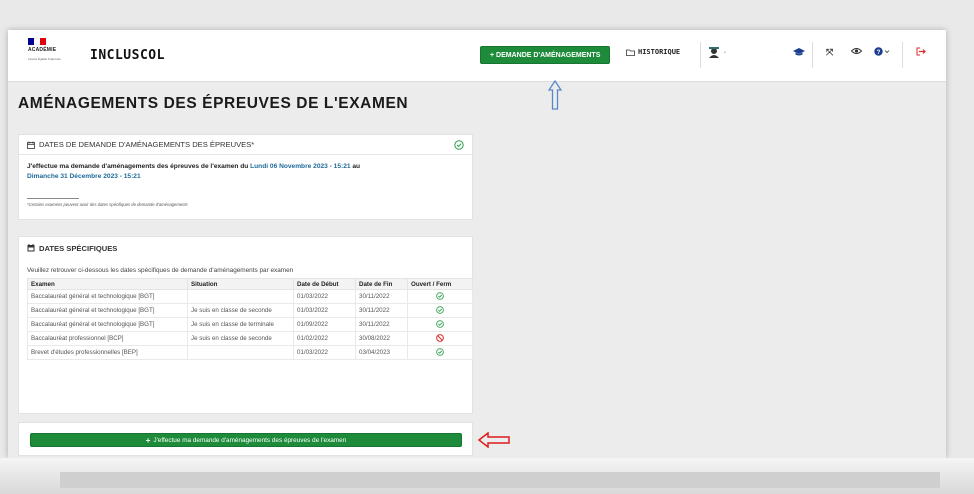  I want to click on demande-amenagements-button: + DEMANDE D'AMÉNAGEMENTS, so click(545, 55).